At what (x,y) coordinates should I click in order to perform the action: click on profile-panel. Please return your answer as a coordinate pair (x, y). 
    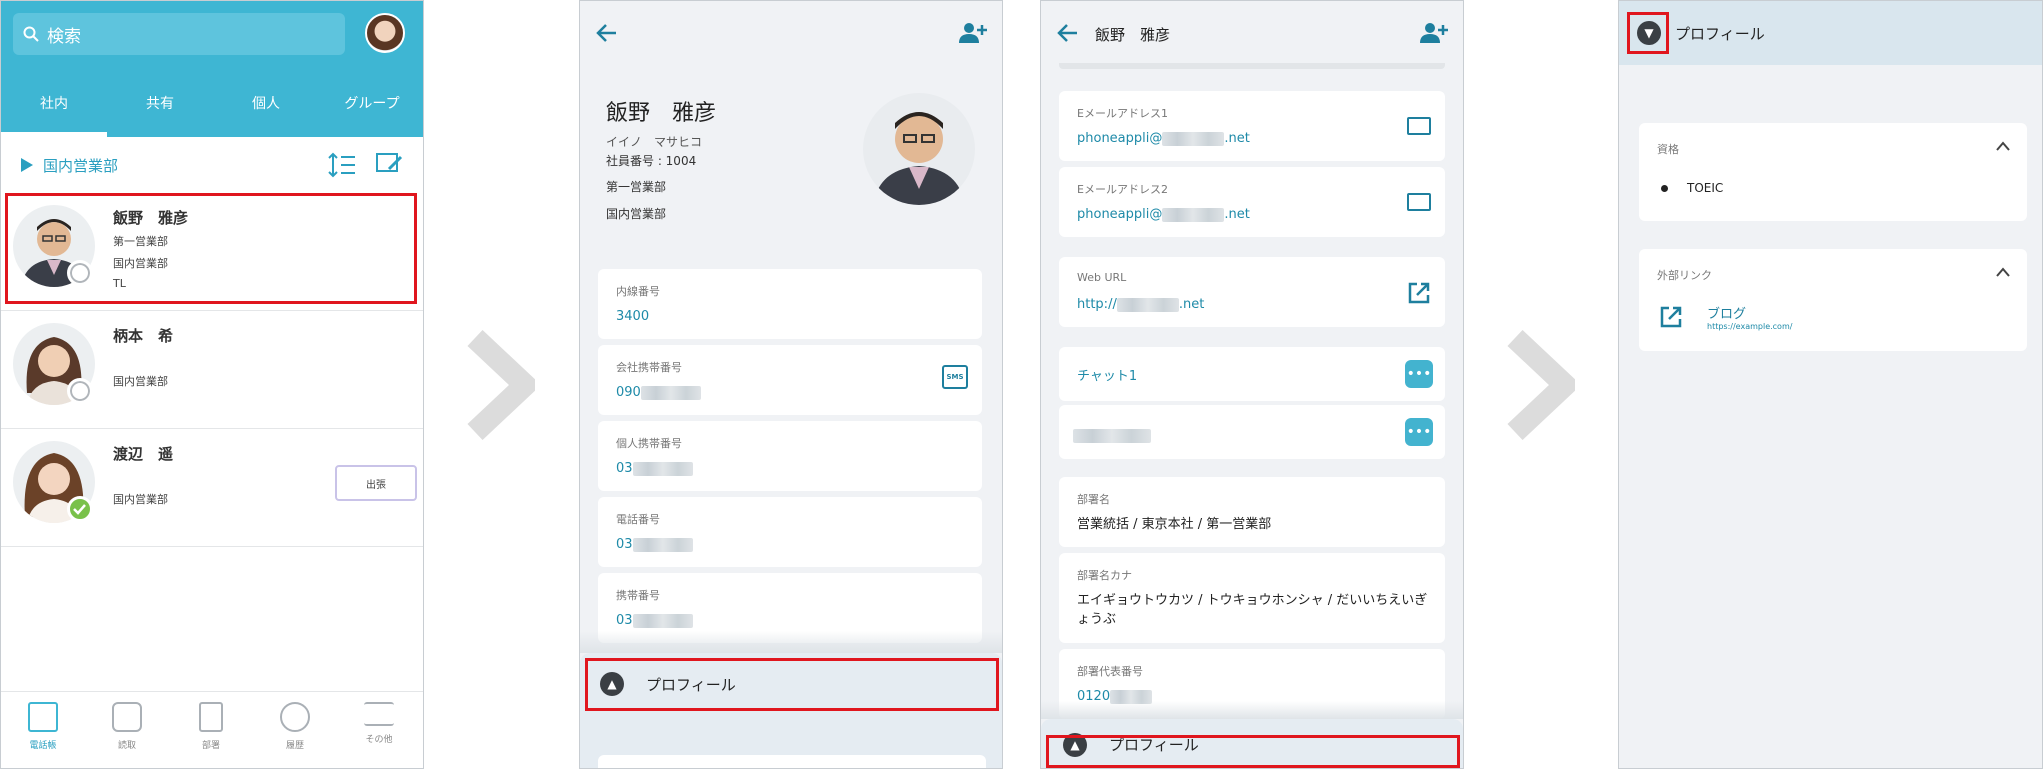
    Looking at the image, I should click on (791, 741).